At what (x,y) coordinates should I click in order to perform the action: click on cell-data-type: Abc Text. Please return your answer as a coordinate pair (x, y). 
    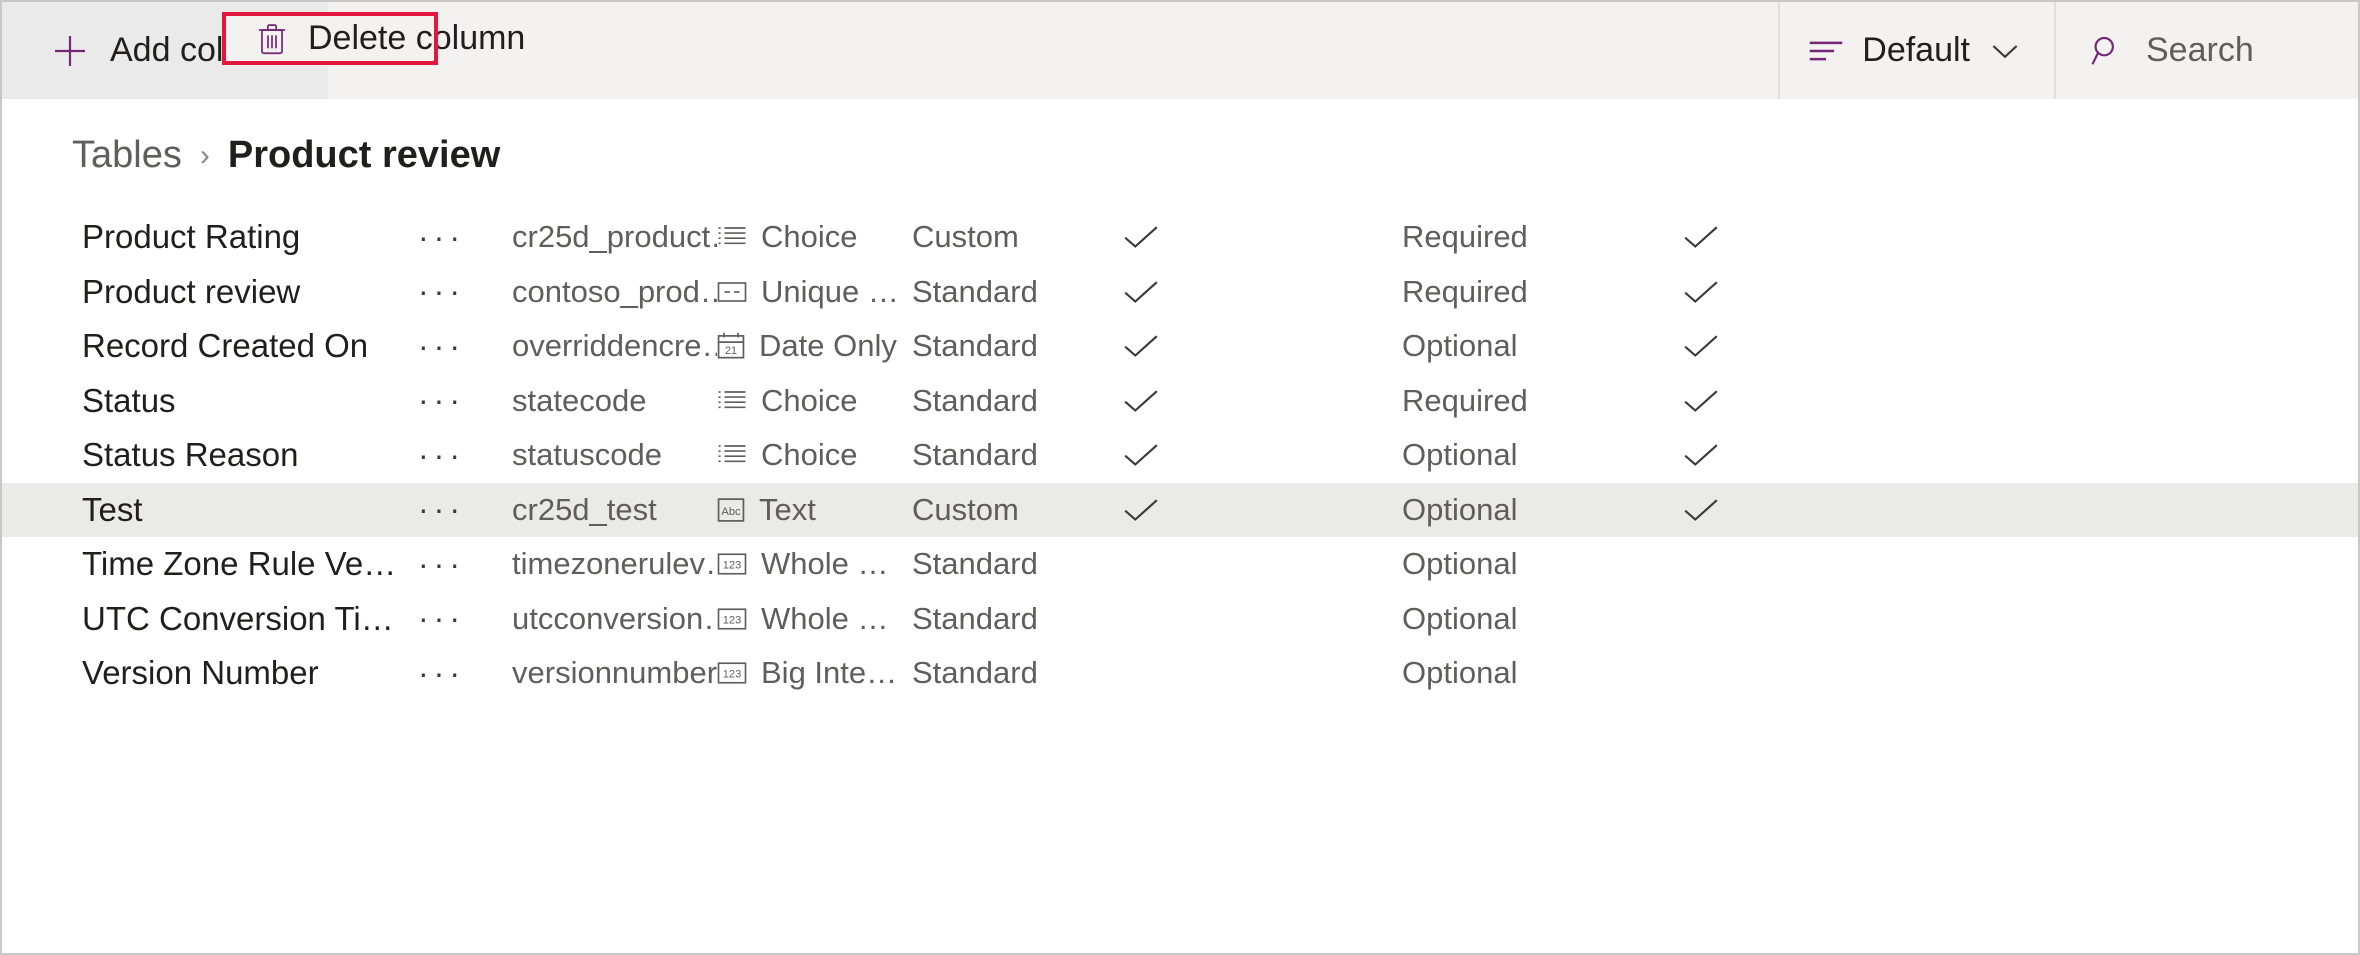
    Looking at the image, I should click on (814, 510).